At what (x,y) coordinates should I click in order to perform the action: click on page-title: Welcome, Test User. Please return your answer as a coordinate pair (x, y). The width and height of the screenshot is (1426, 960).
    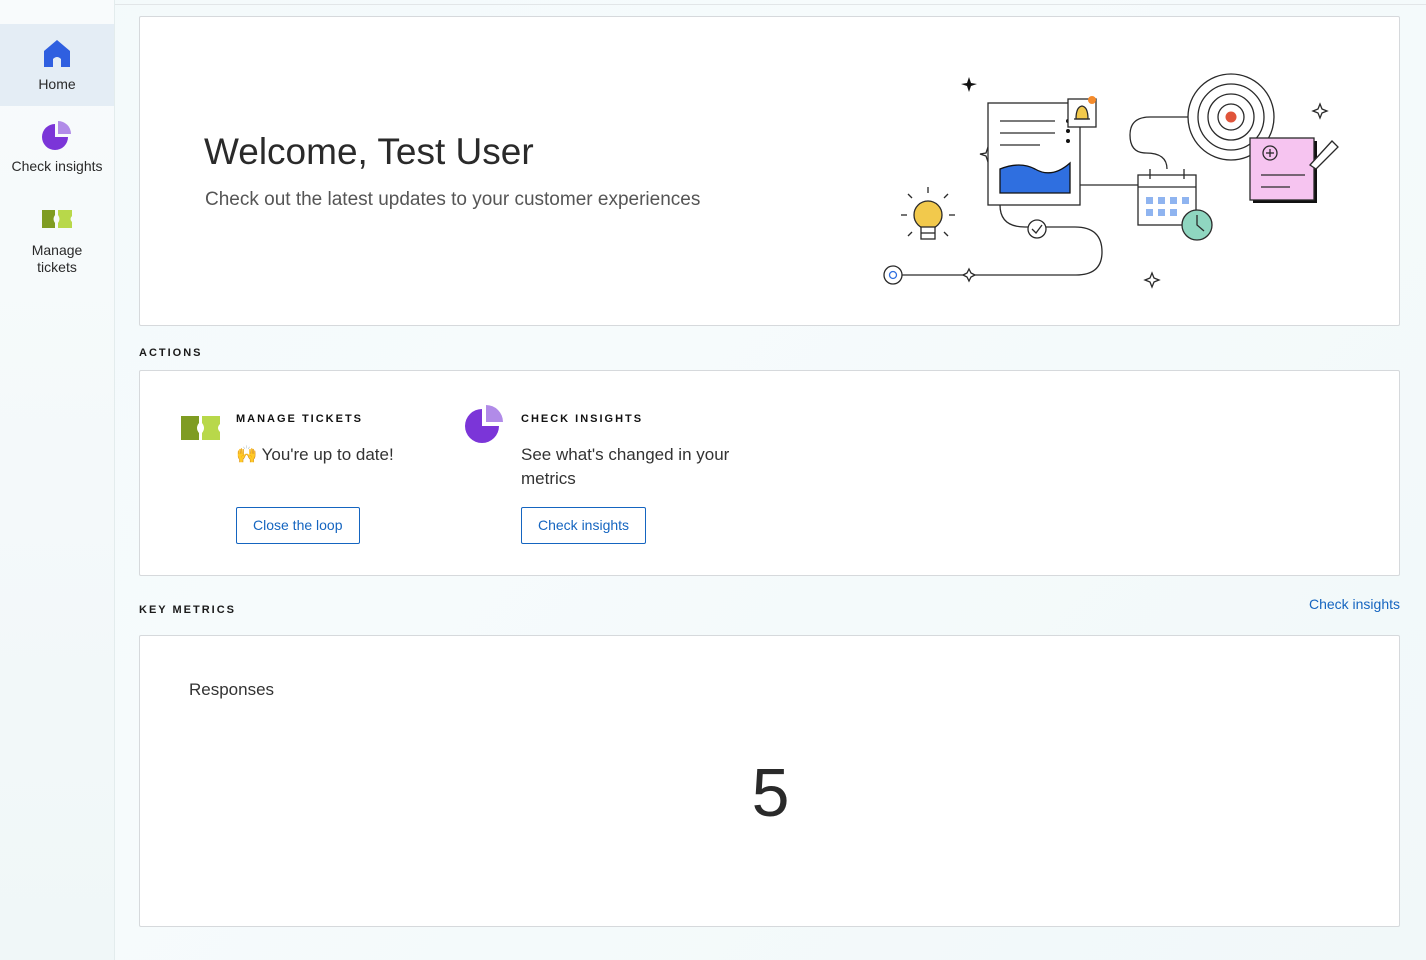
    Looking at the image, I should click on (369, 151).